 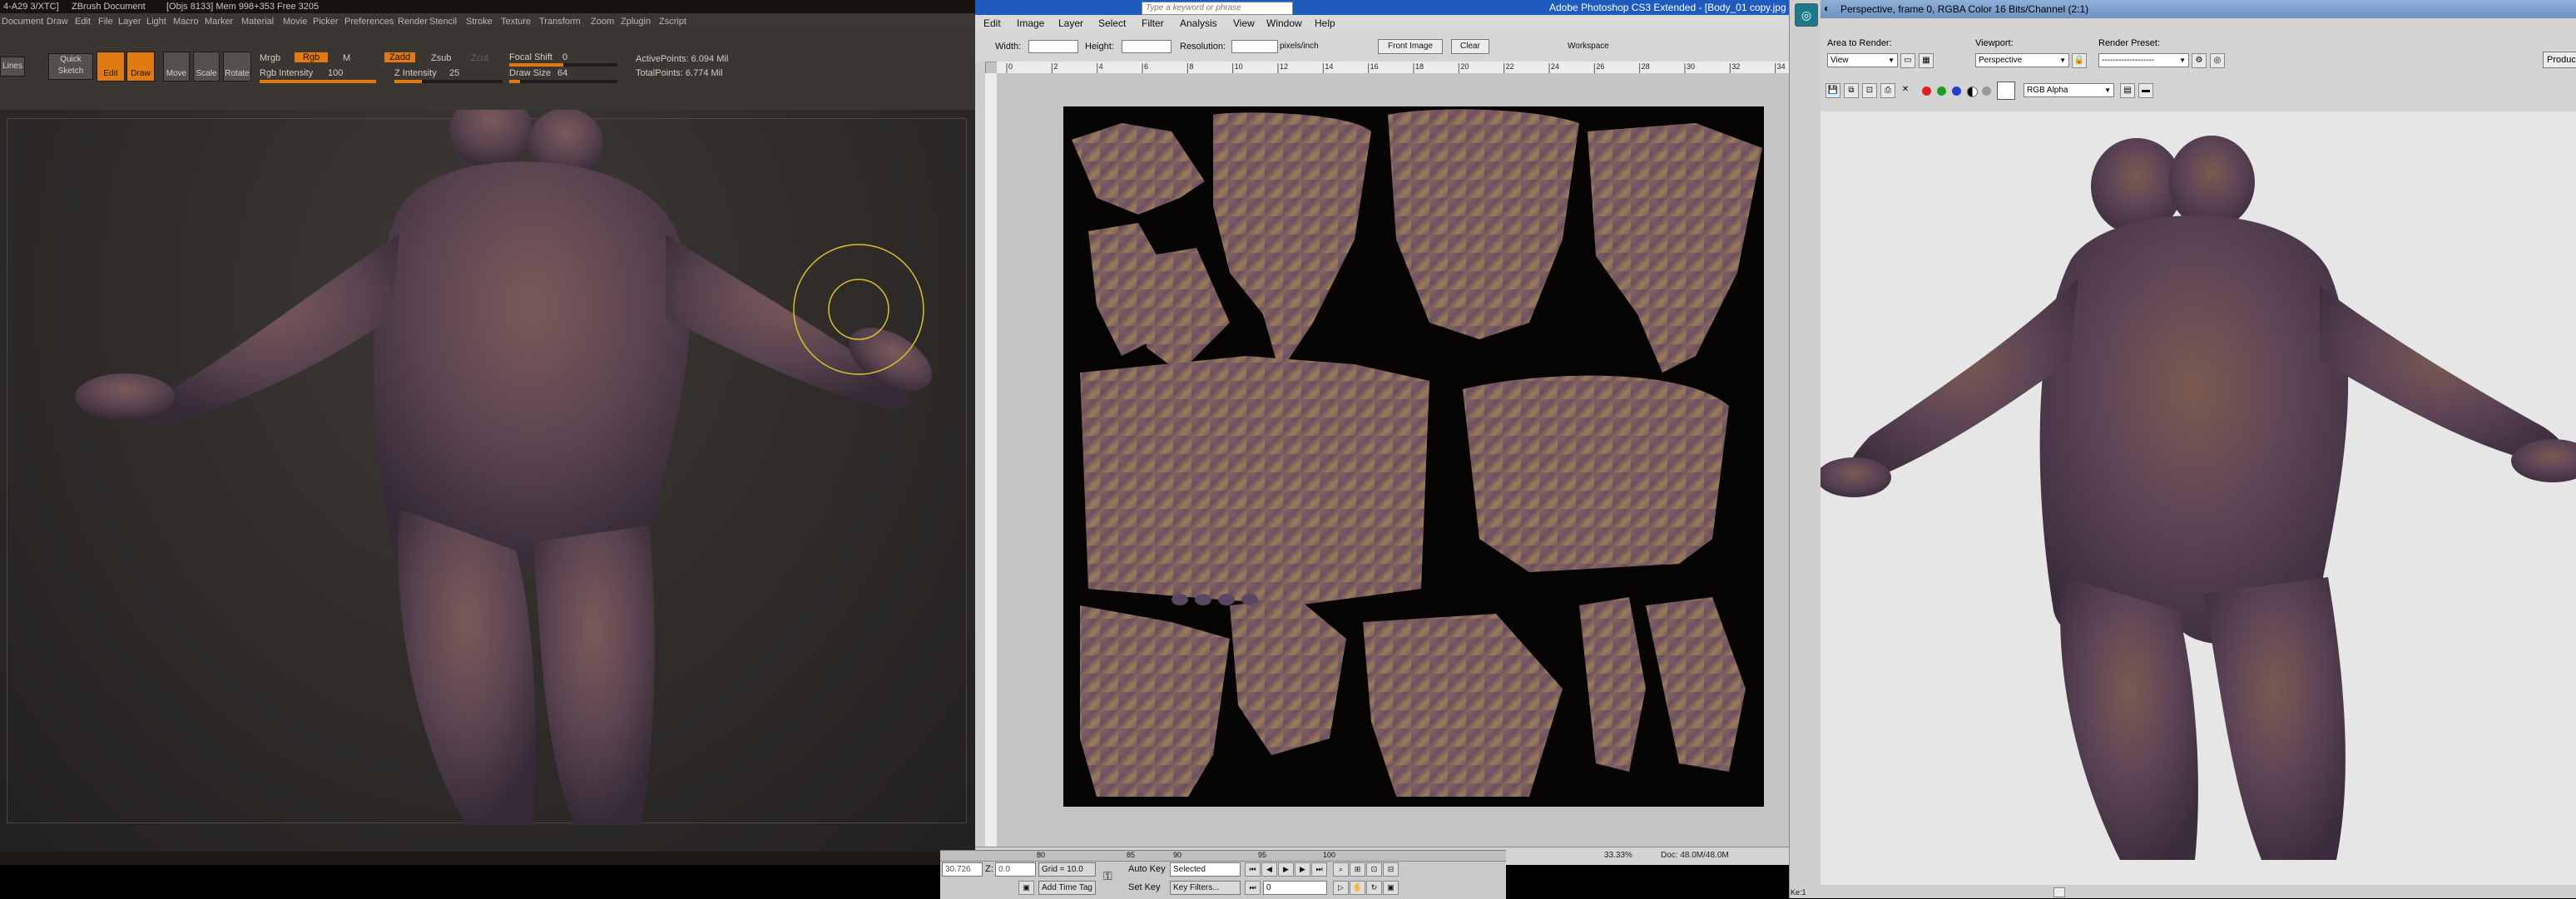 I want to click on alpha-channel-icon, so click(x=1972, y=91).